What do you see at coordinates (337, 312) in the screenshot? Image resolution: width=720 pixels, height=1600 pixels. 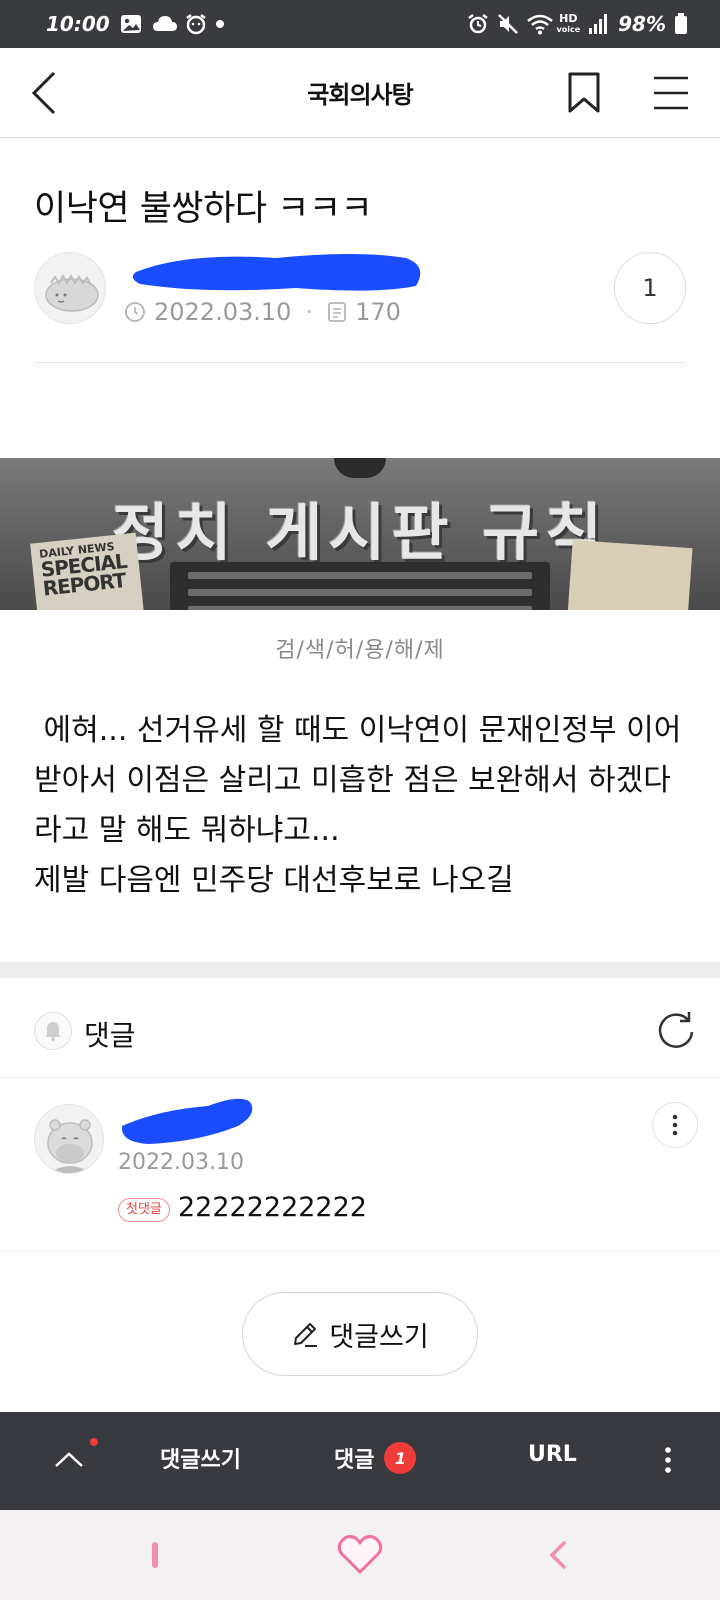 I see `views-document-icon` at bounding box center [337, 312].